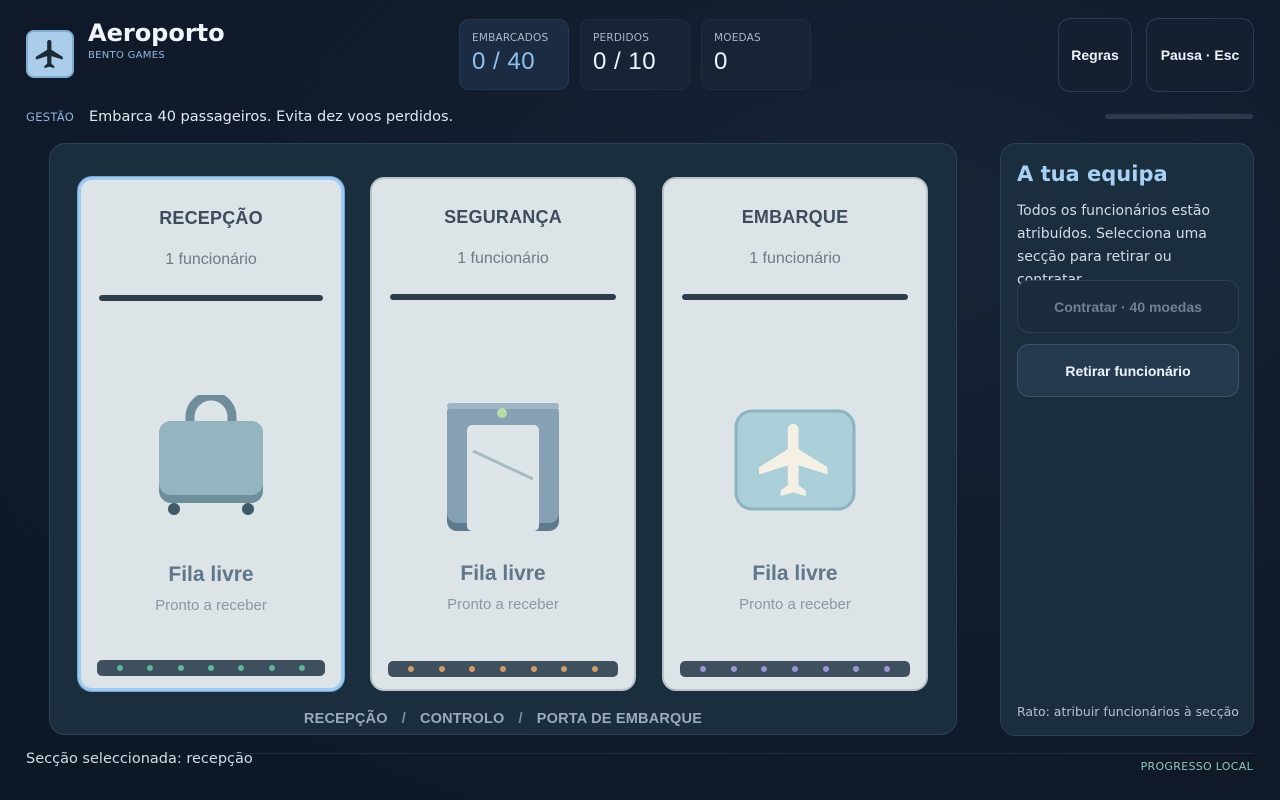 This screenshot has height=800, width=1280. Describe the element at coordinates (1179, 116) in the screenshot. I see `progress-bar` at that location.